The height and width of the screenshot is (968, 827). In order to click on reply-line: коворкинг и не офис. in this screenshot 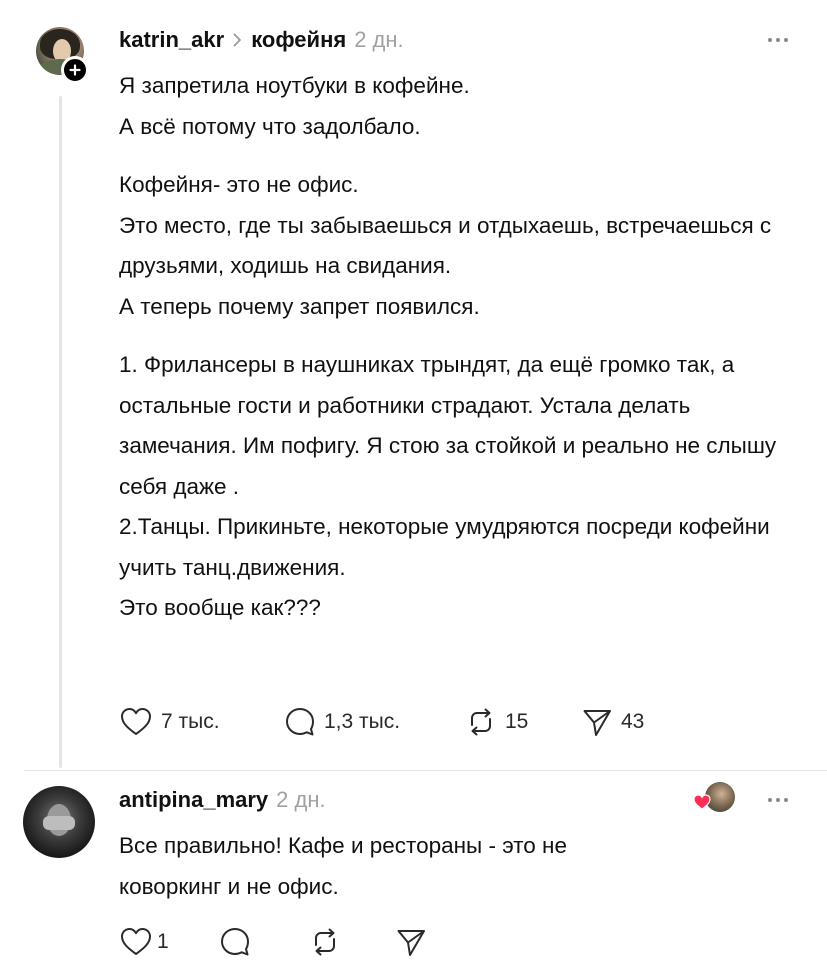, I will do `click(229, 886)`.